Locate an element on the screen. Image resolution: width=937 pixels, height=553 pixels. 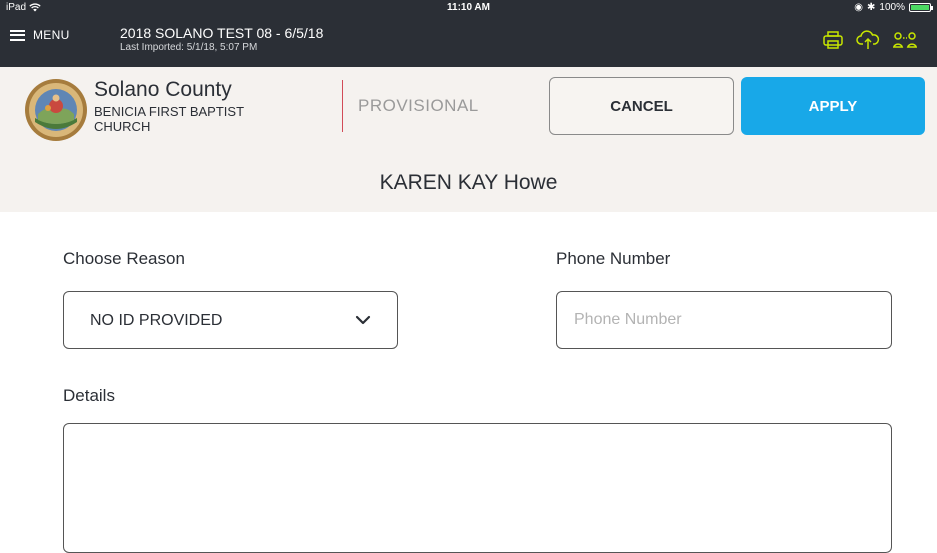
status-time: 11:10 AM is located at coordinates (468, 7).